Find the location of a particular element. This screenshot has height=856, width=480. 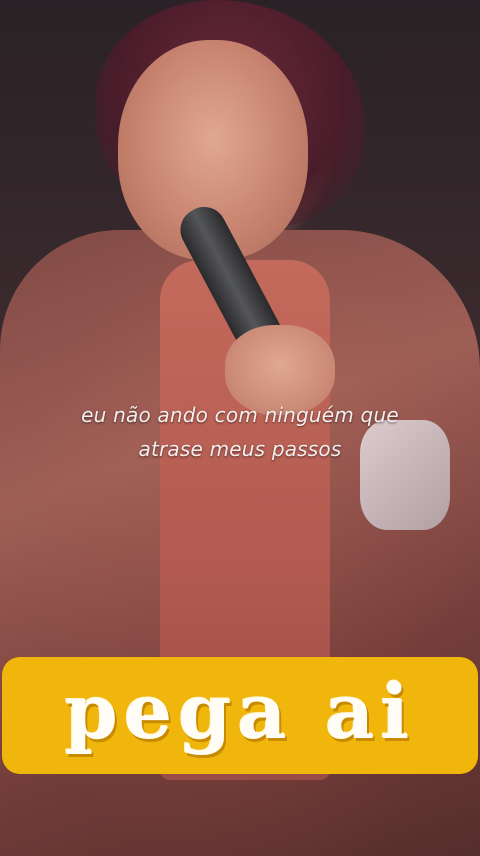

caption-banner: pega ai is located at coordinates (240, 715).